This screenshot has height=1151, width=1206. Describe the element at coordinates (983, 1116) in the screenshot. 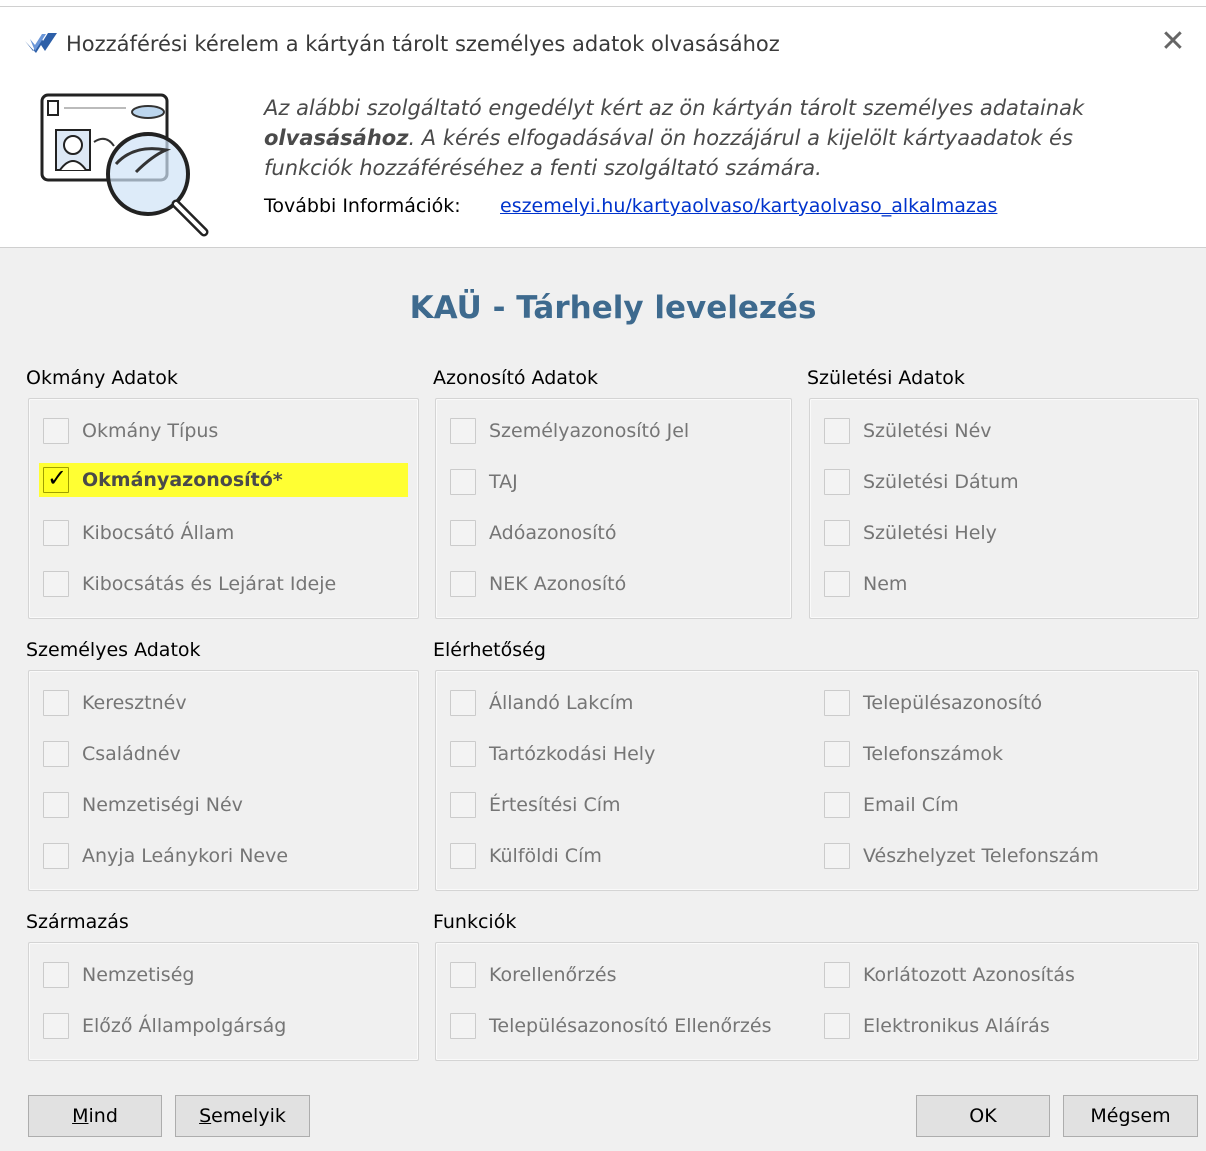

I see `ok-button: OK` at that location.